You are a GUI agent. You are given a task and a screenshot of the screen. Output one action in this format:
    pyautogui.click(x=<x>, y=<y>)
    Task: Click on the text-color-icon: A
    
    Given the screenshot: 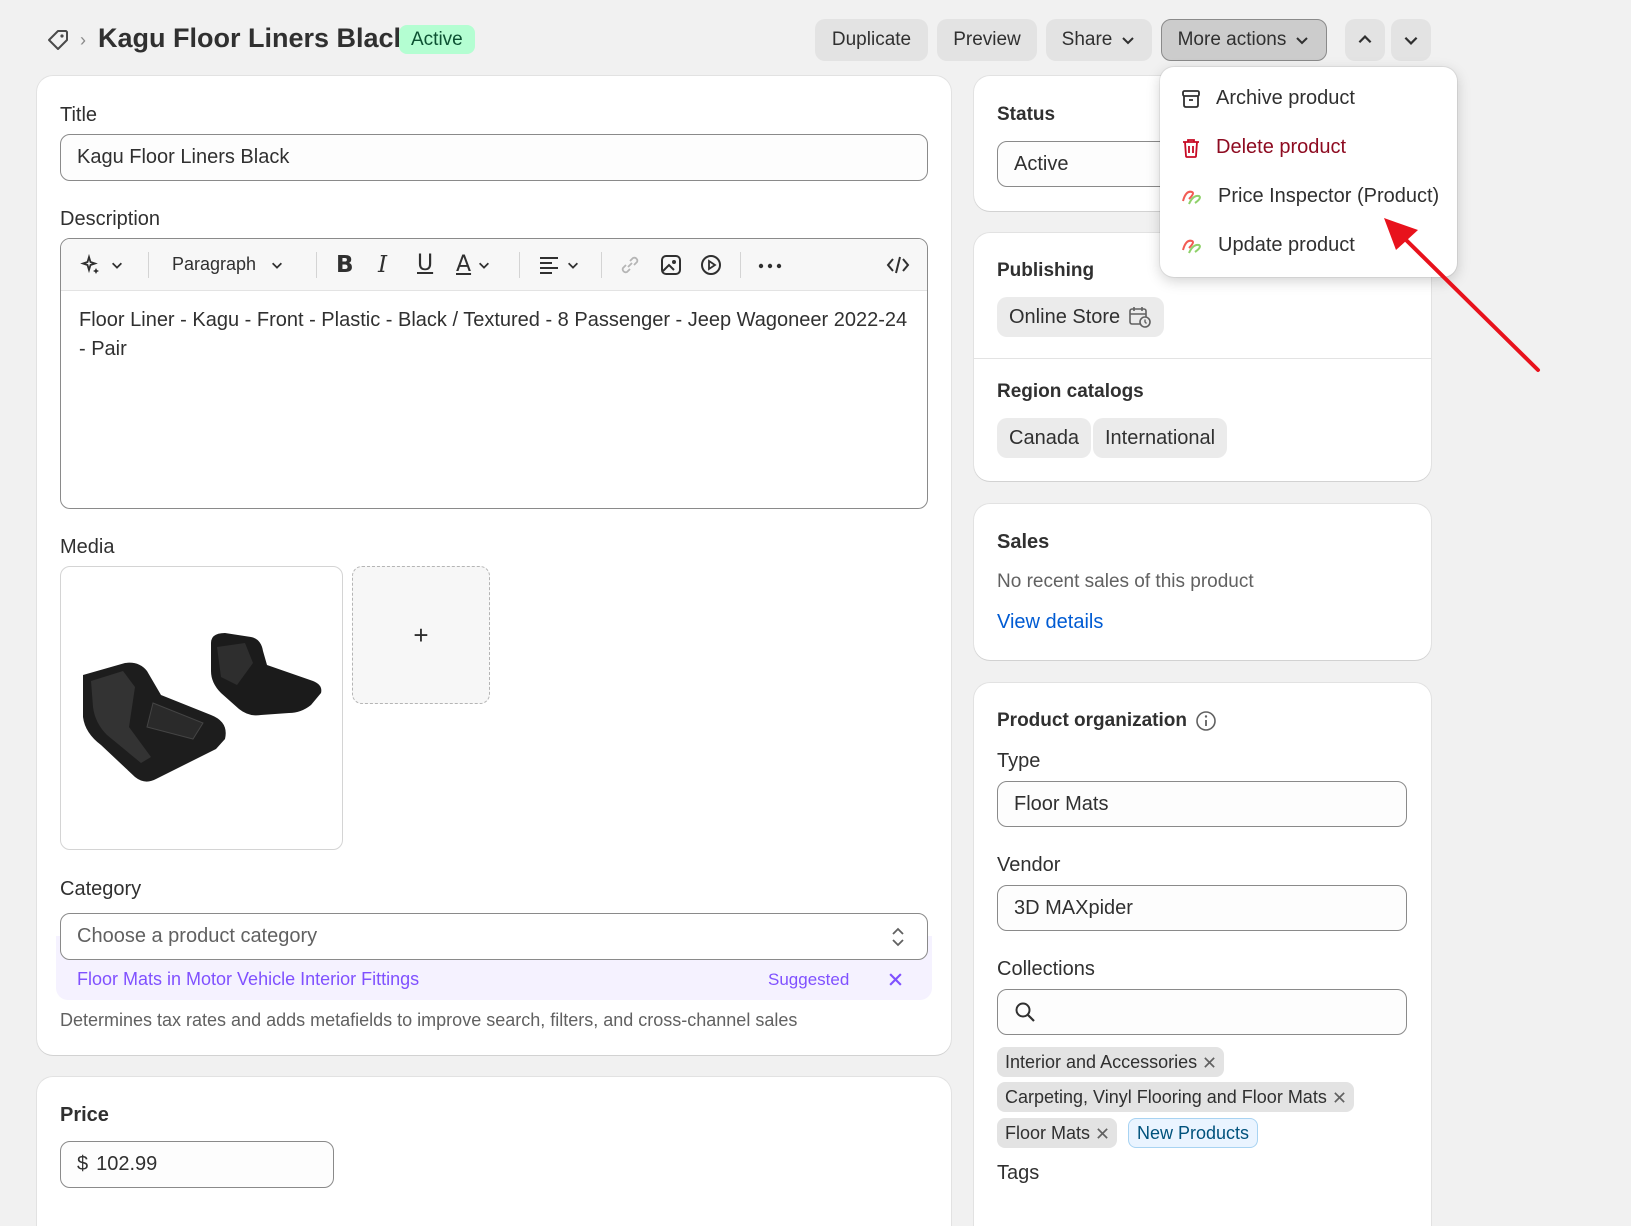 What is the action you would take?
    pyautogui.click(x=473, y=264)
    